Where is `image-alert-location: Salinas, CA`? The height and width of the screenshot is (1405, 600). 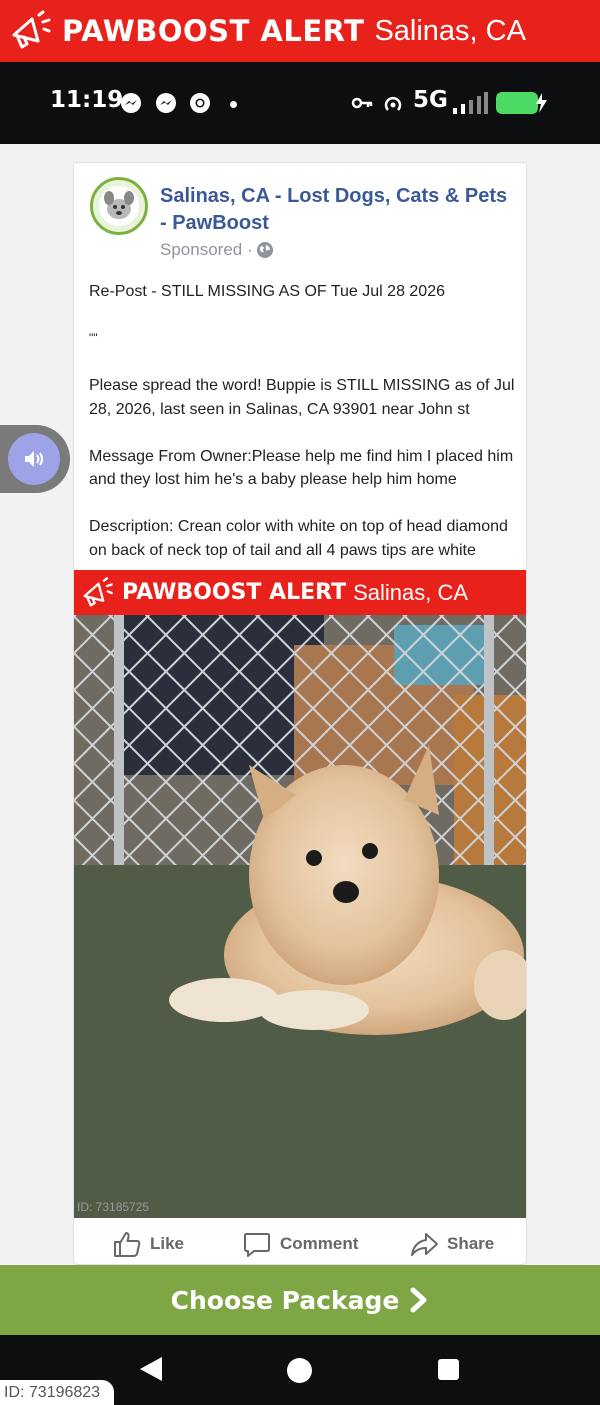 image-alert-location: Salinas, CA is located at coordinates (411, 592).